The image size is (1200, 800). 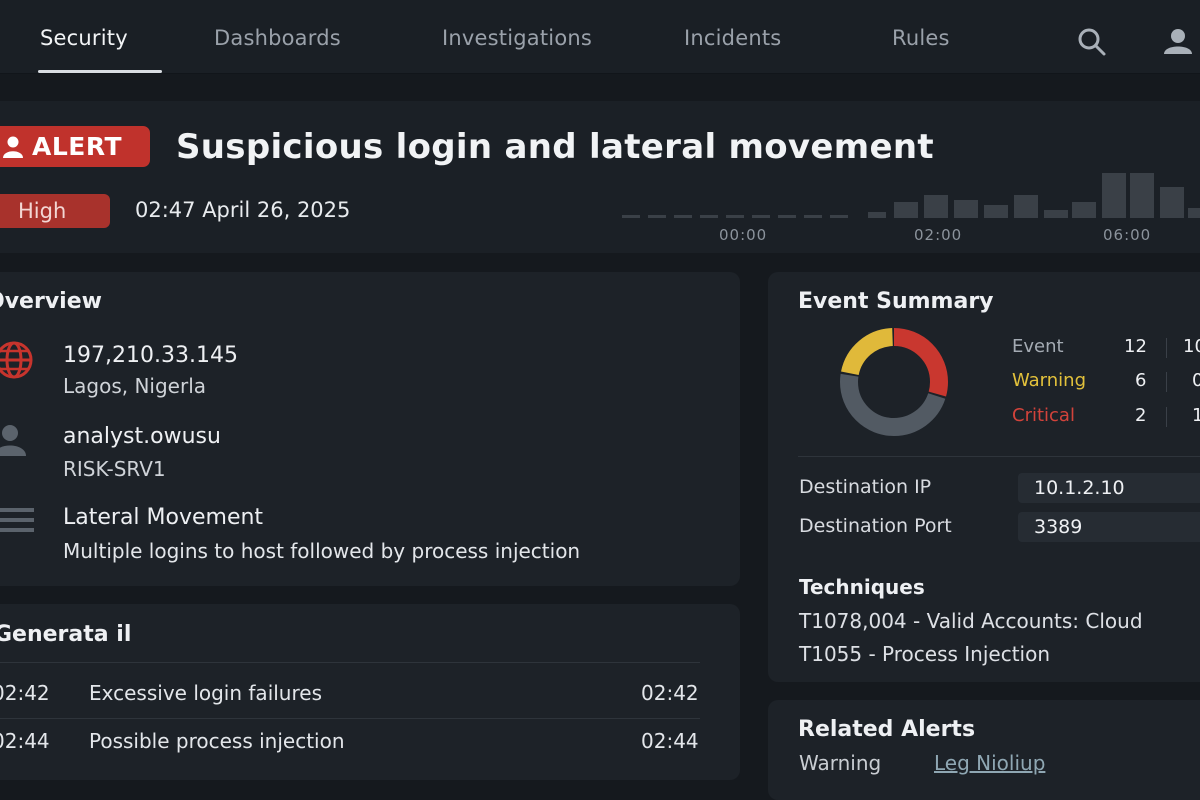 I want to click on tab-investigations: Investigations, so click(x=517, y=38).